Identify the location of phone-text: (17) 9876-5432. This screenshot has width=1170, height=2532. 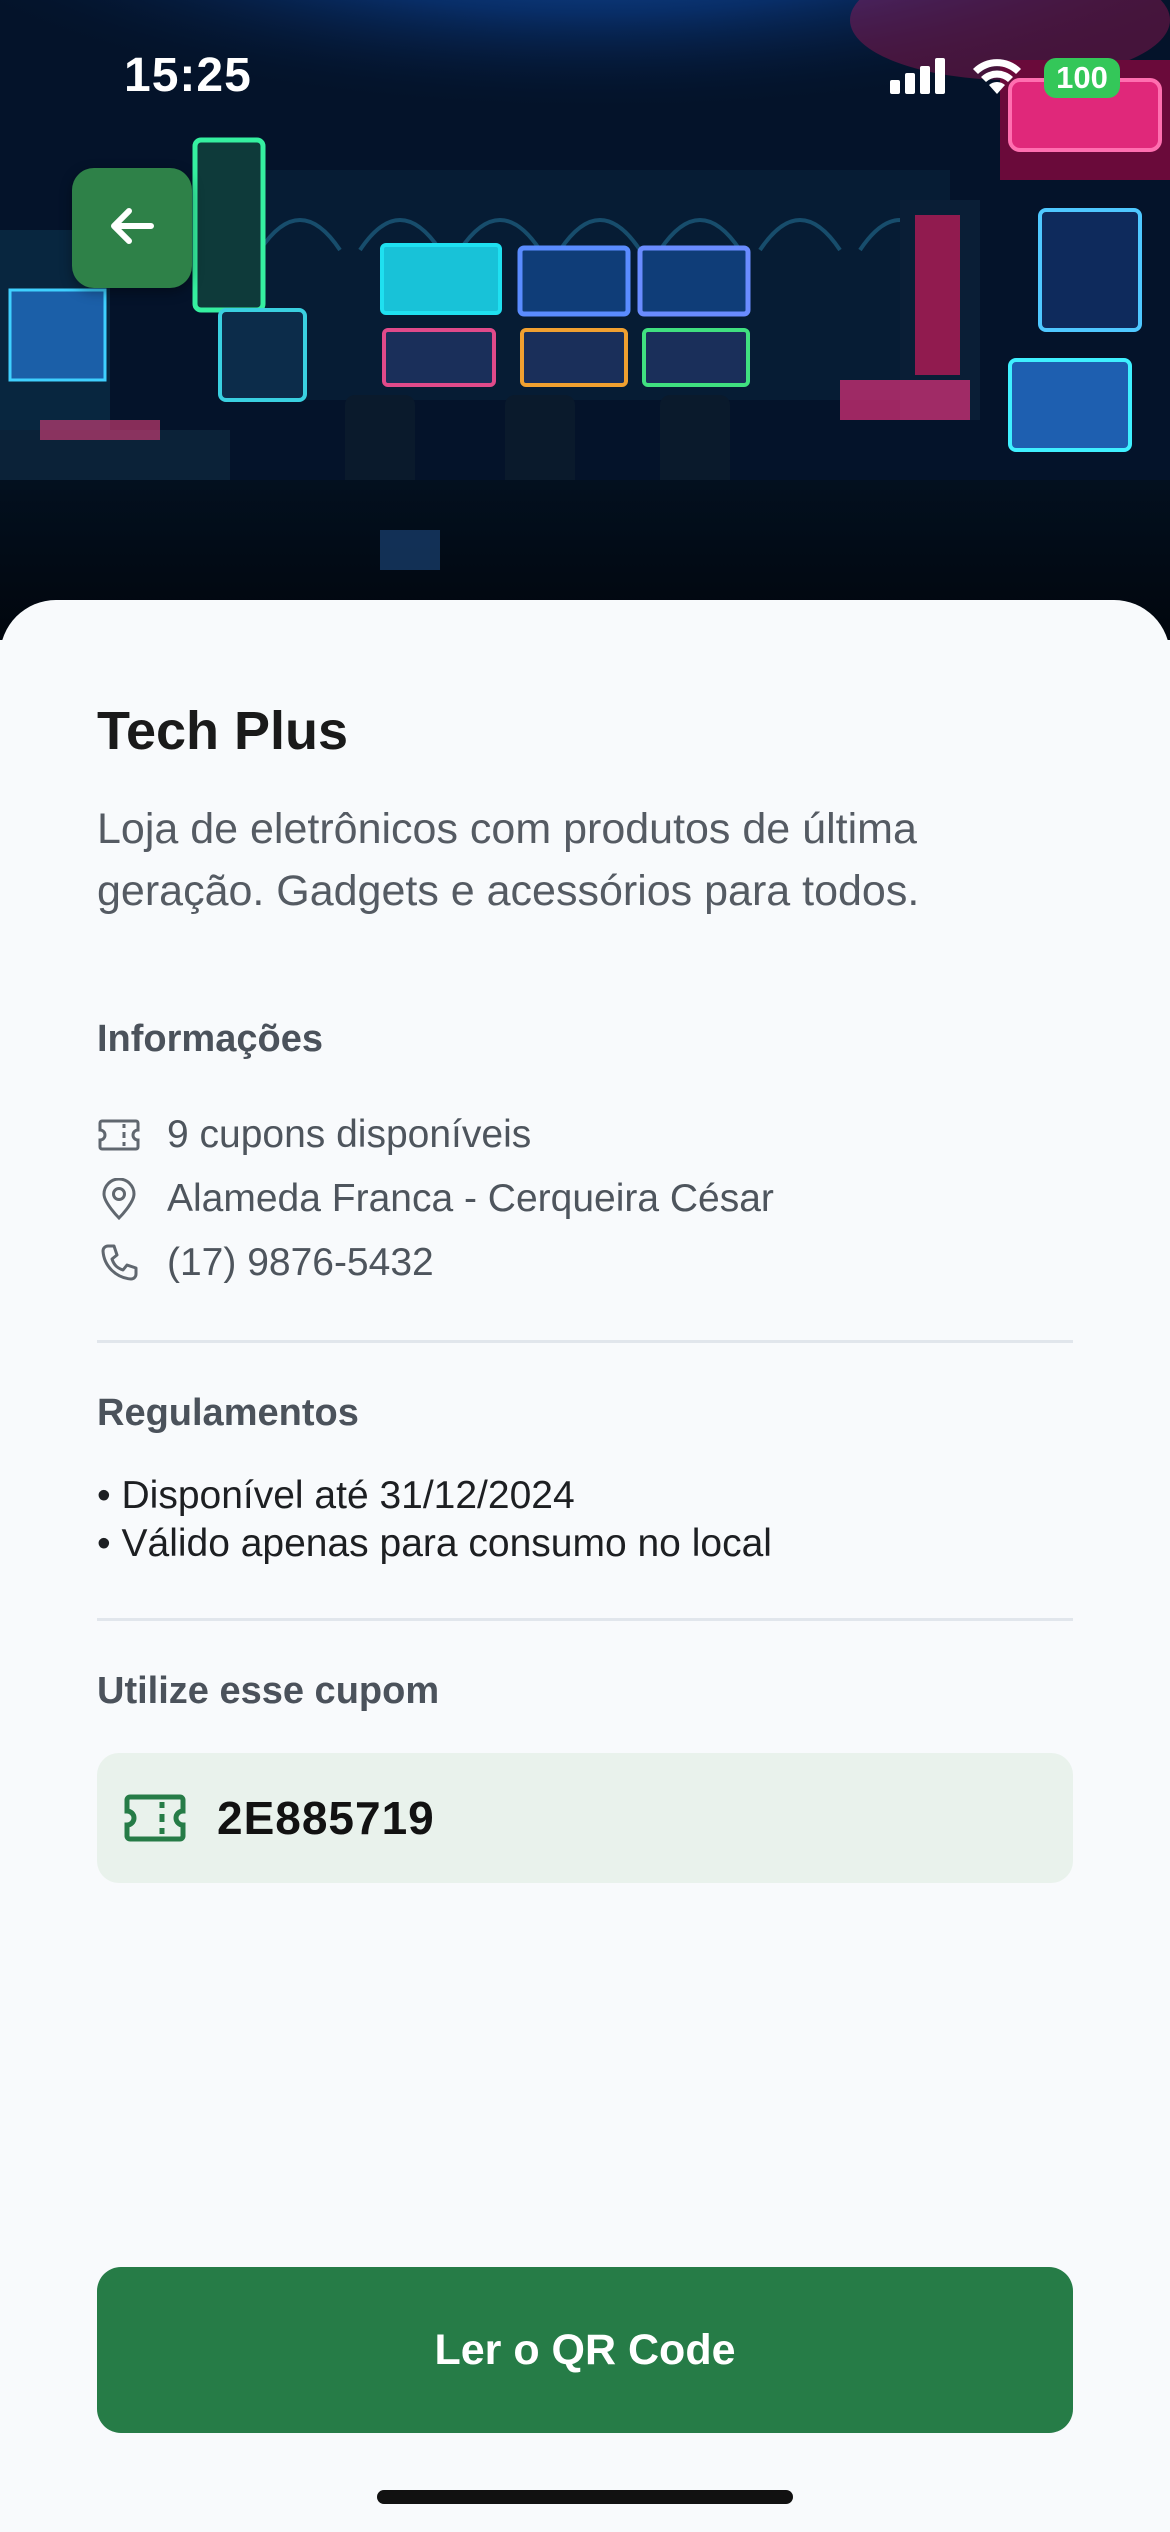
(300, 1262).